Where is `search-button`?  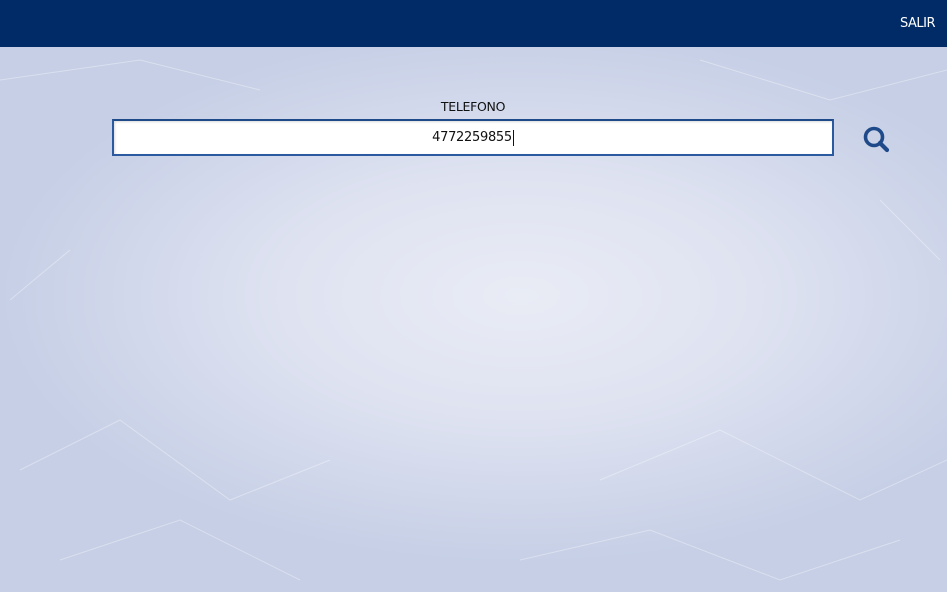
search-button is located at coordinates (876, 139).